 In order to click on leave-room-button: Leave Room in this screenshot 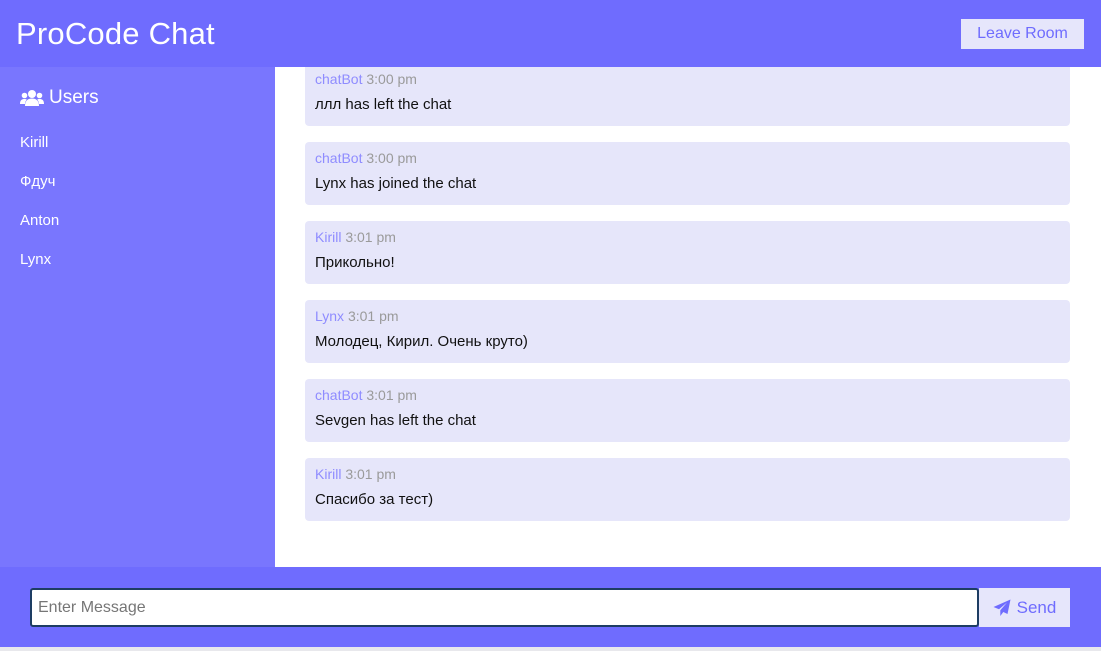, I will do `click(1022, 33)`.